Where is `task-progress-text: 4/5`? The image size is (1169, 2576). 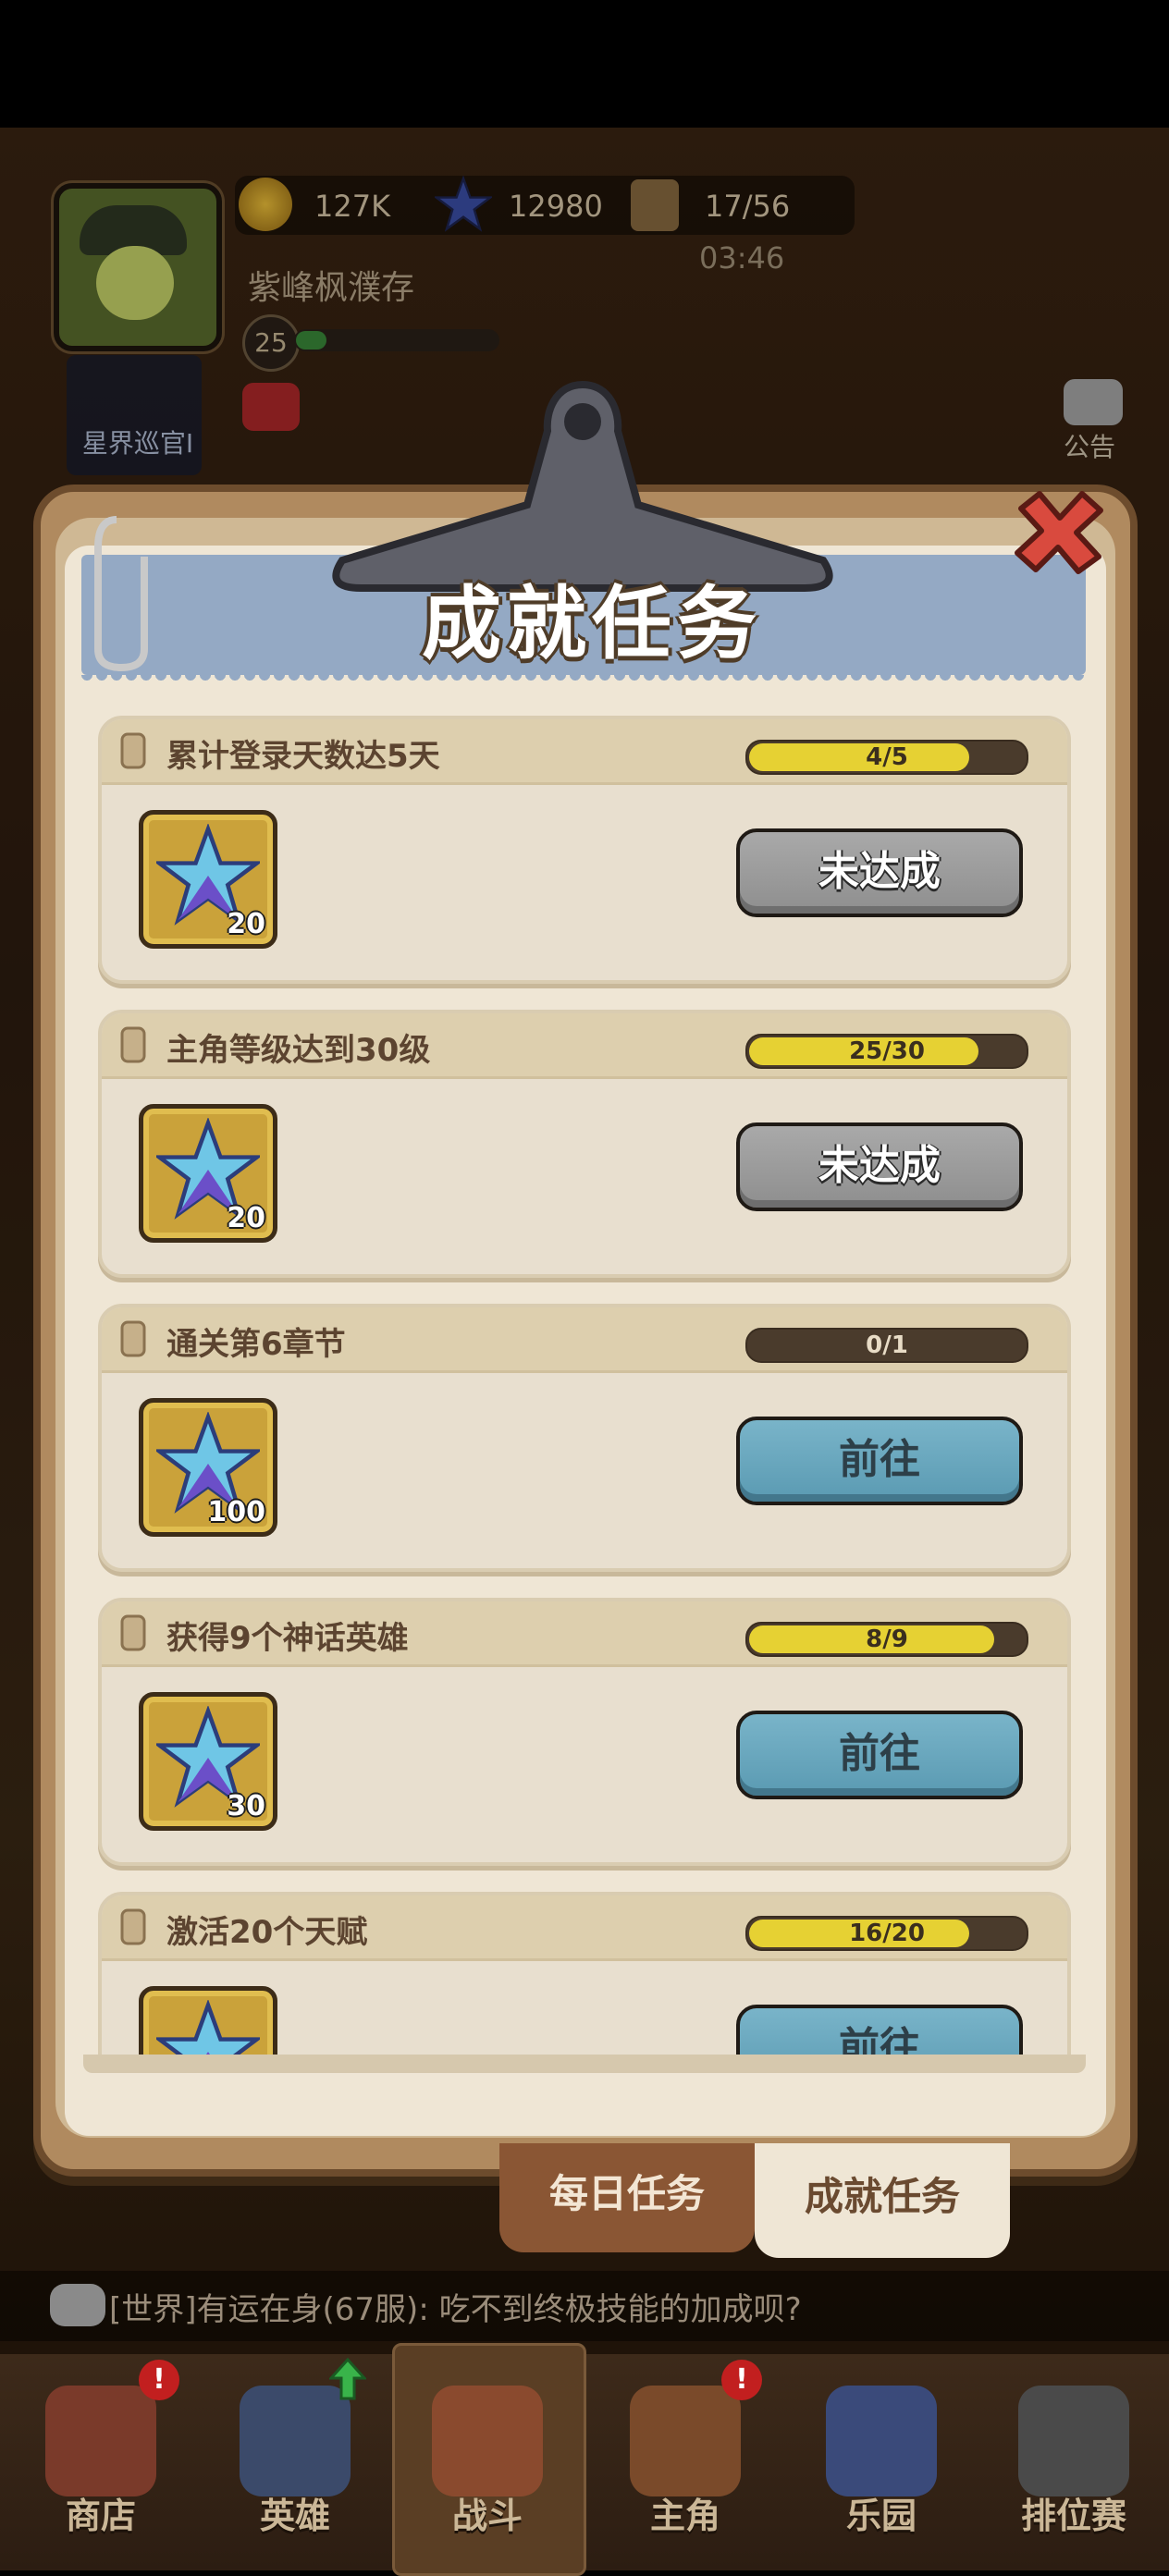 task-progress-text: 4/5 is located at coordinates (887, 757).